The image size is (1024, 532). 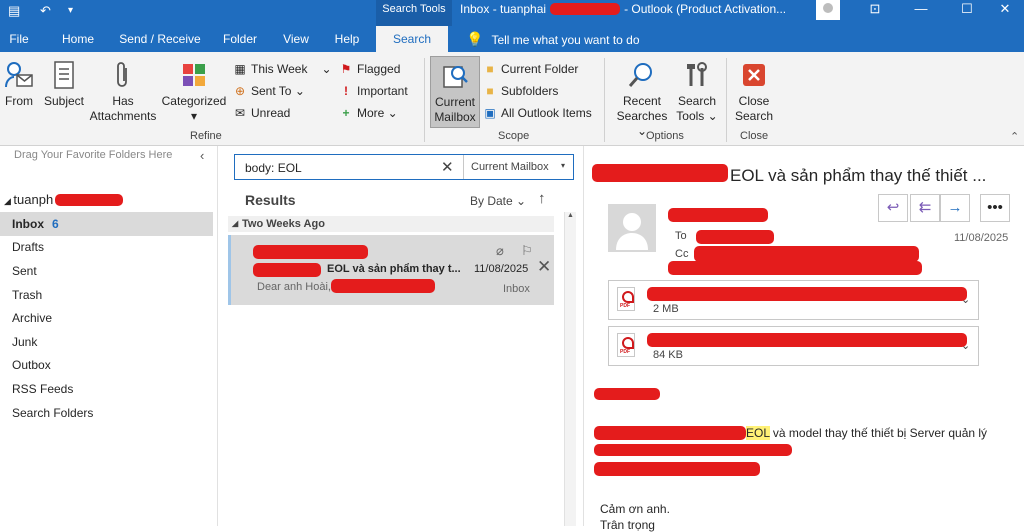 I want to click on email-date: 11/08/2025, so click(x=981, y=238).